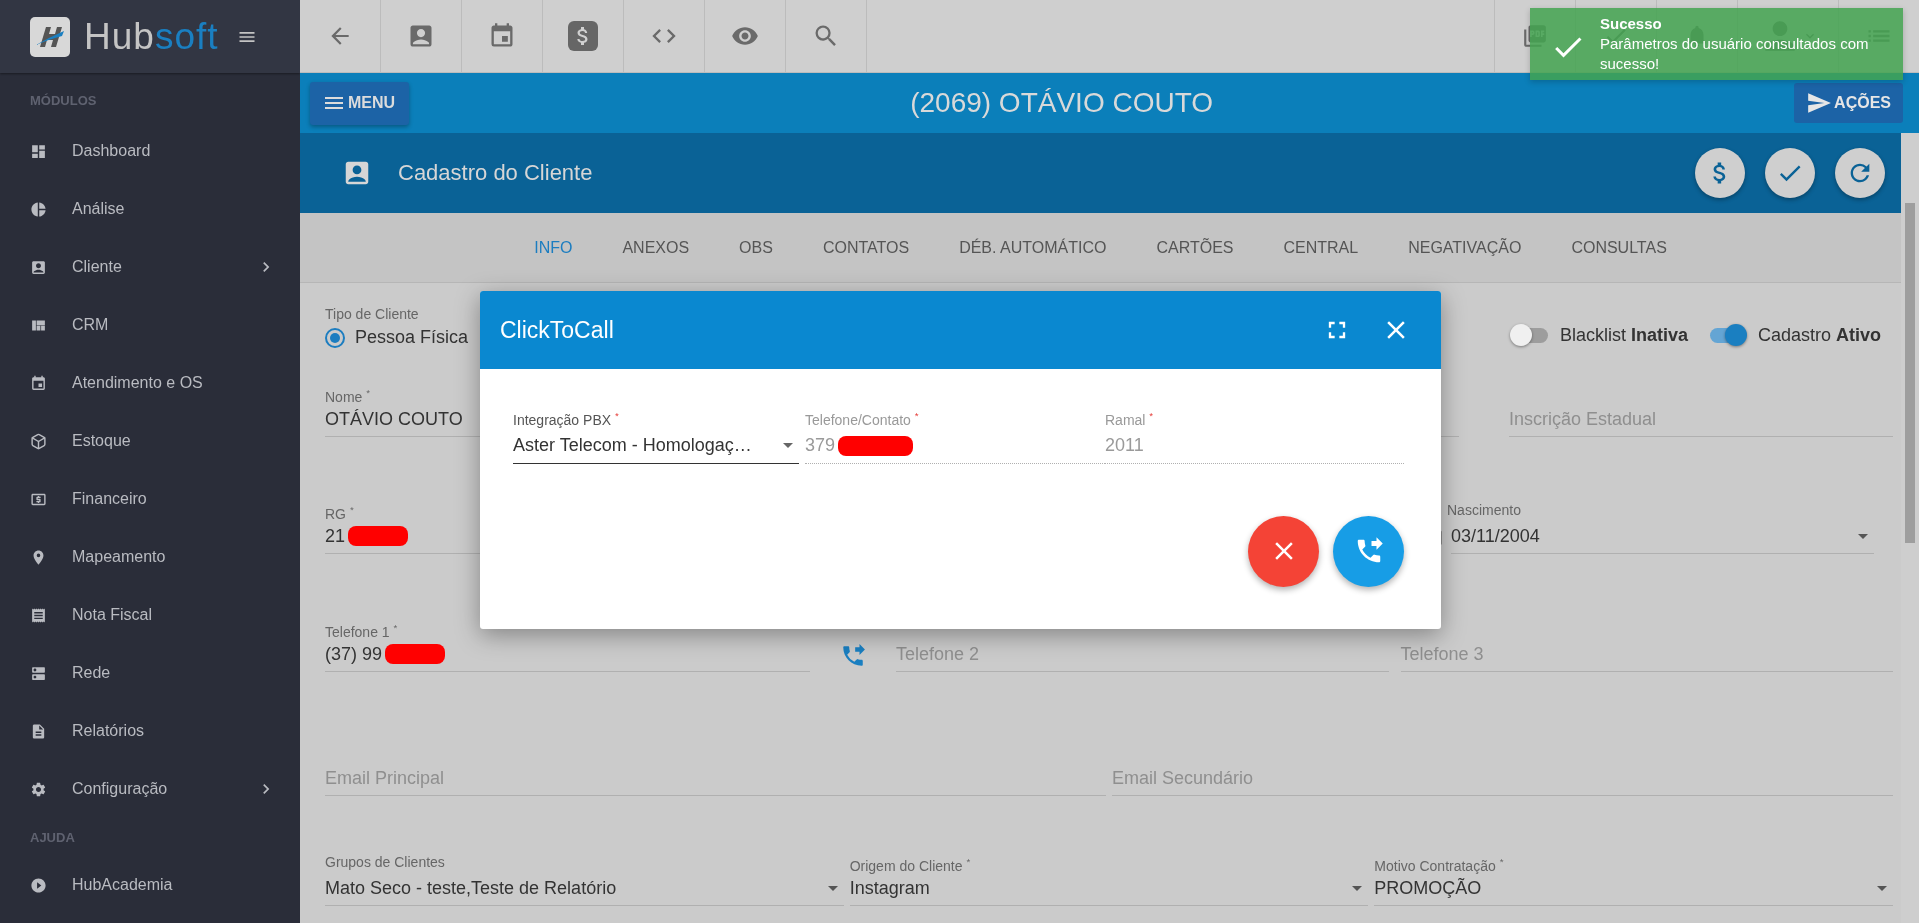 This screenshot has width=1919, height=923. What do you see at coordinates (862, 419) in the screenshot?
I see `field-label: Telefone/Contato $^{*}$` at bounding box center [862, 419].